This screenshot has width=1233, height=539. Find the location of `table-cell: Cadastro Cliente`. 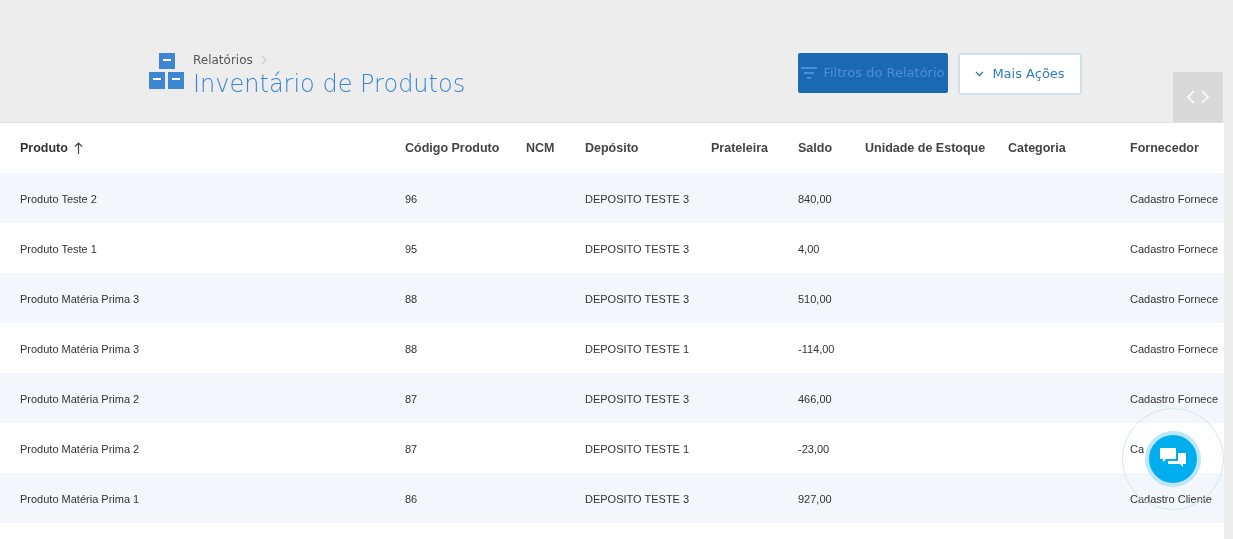

table-cell: Cadastro Cliente is located at coordinates (1171, 499).